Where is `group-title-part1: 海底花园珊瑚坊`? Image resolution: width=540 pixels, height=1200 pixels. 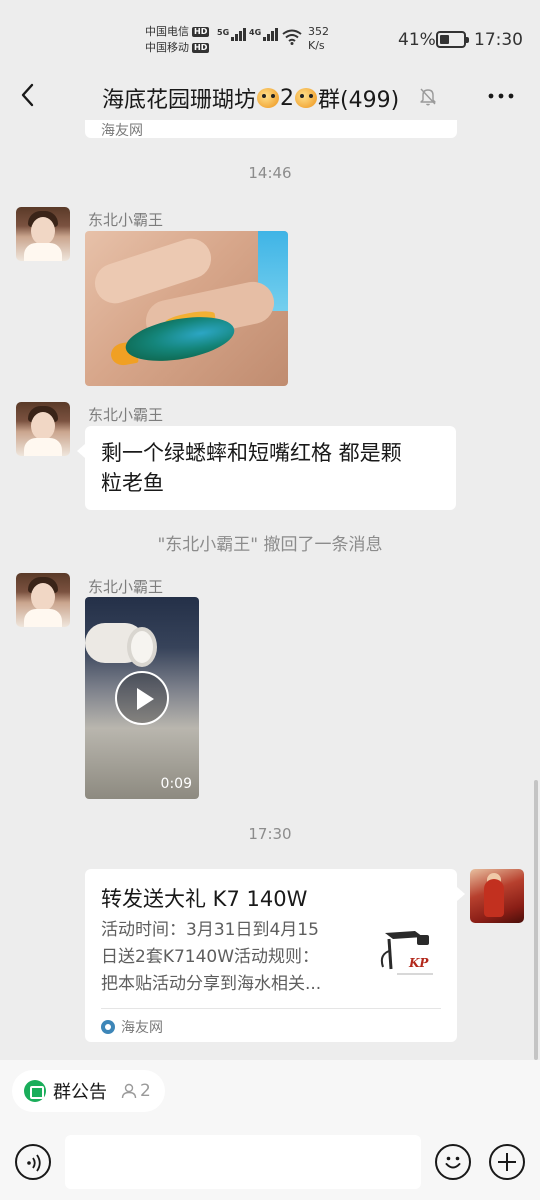
group-title-part1: 海底花园珊瑚坊 is located at coordinates (179, 100).